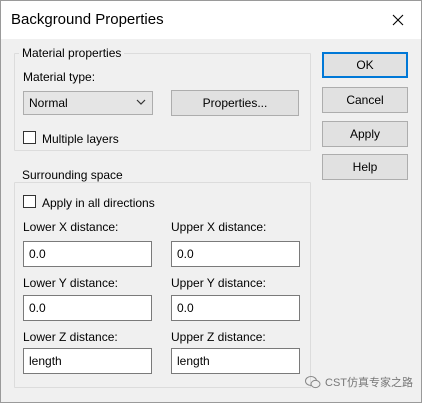  Describe the element at coordinates (218, 283) in the screenshot. I see `upper-y-label: Upper Y distance:` at that location.